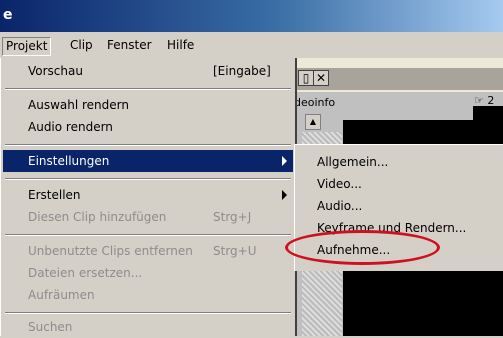  Describe the element at coordinates (110, 251) in the screenshot. I see `menu-item-label: Unbenutzte Clips entfernen` at that location.